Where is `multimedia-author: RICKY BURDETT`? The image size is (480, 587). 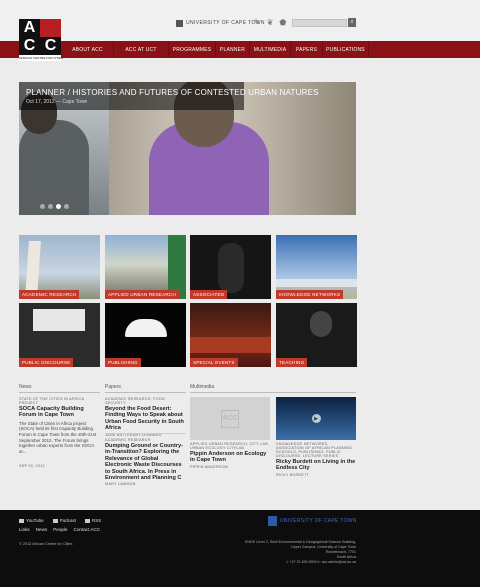 multimedia-author: RICKY BURDETT is located at coordinates (293, 474).